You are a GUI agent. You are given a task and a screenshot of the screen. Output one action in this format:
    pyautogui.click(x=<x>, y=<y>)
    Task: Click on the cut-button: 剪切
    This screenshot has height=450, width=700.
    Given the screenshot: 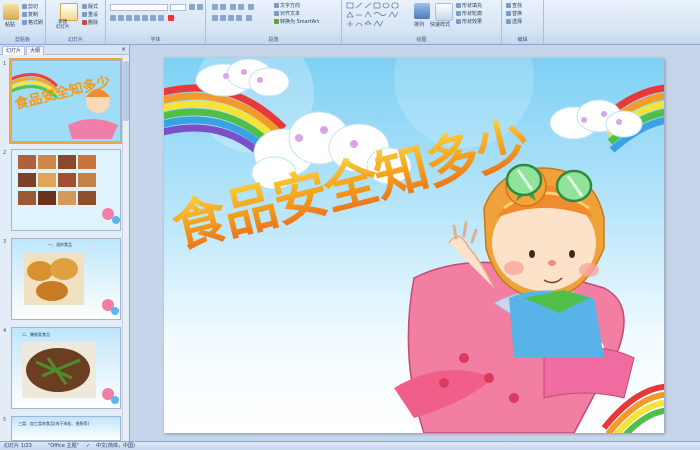 What is the action you would take?
    pyautogui.click(x=30, y=6)
    